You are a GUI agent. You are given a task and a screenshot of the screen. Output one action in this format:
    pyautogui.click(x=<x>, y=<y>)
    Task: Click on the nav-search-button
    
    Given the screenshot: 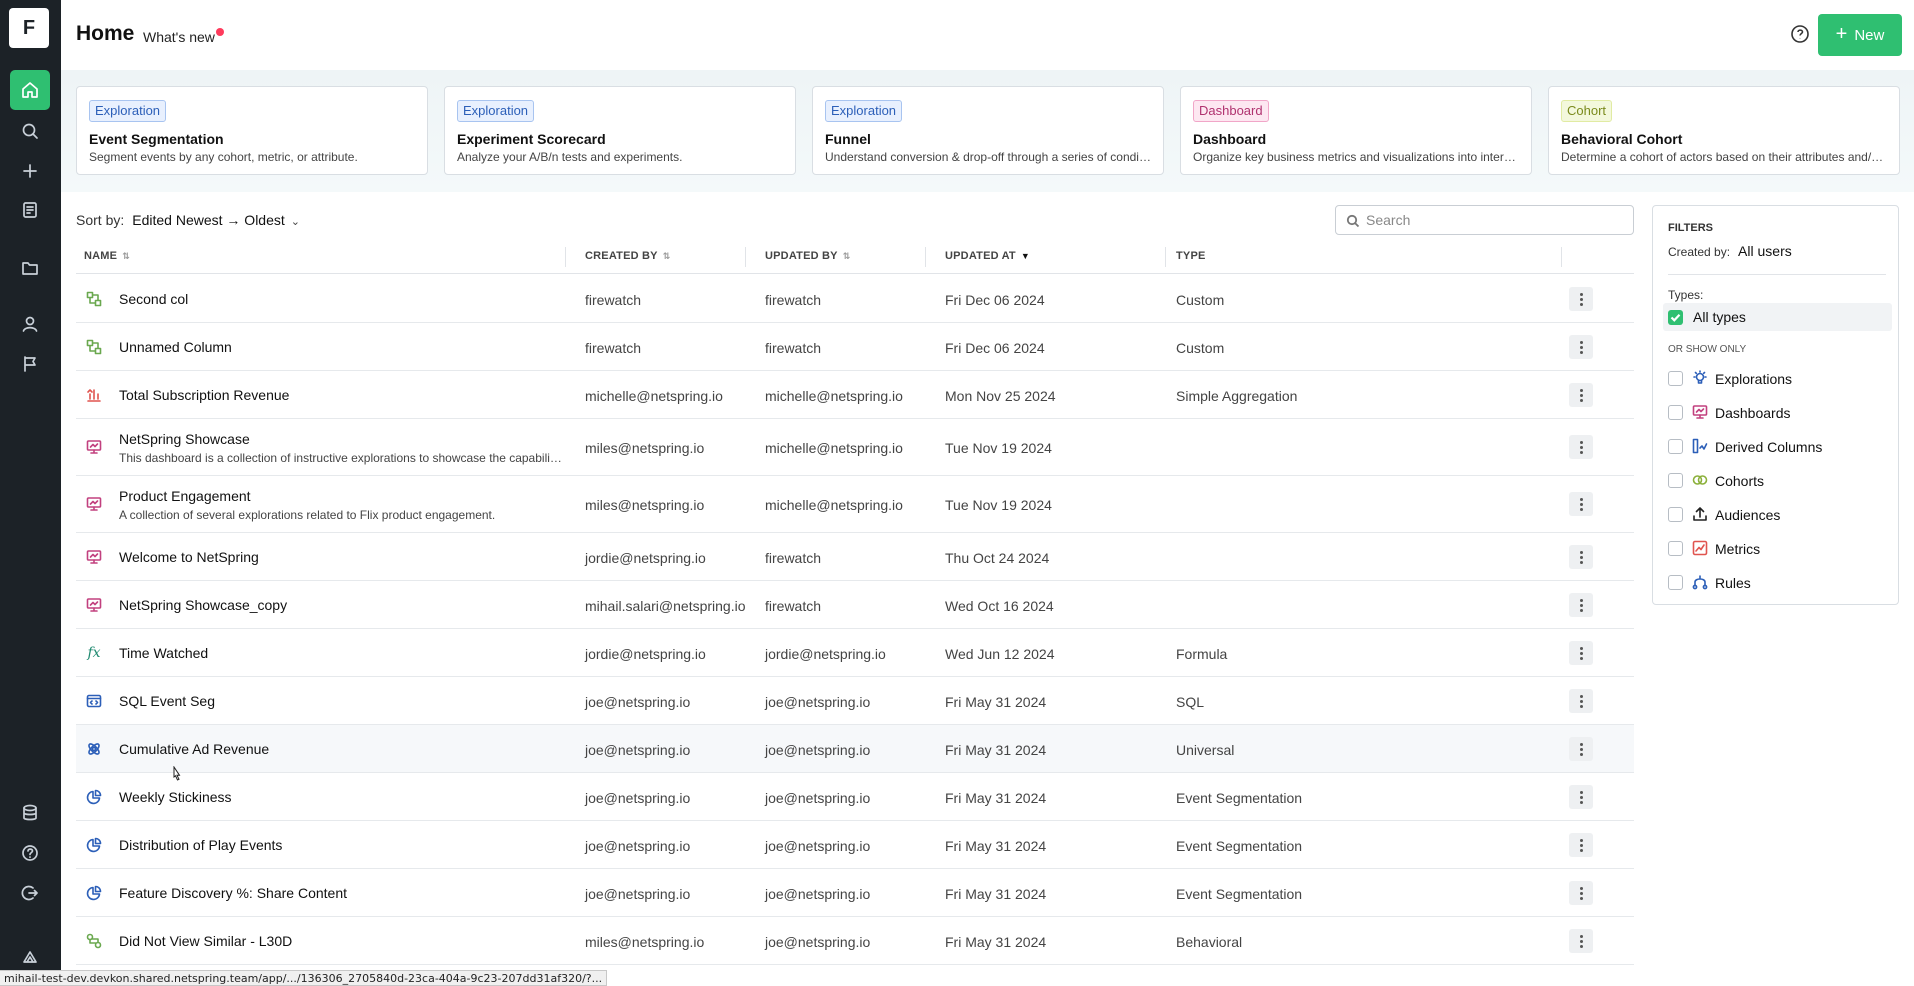 What is the action you would take?
    pyautogui.click(x=30, y=131)
    